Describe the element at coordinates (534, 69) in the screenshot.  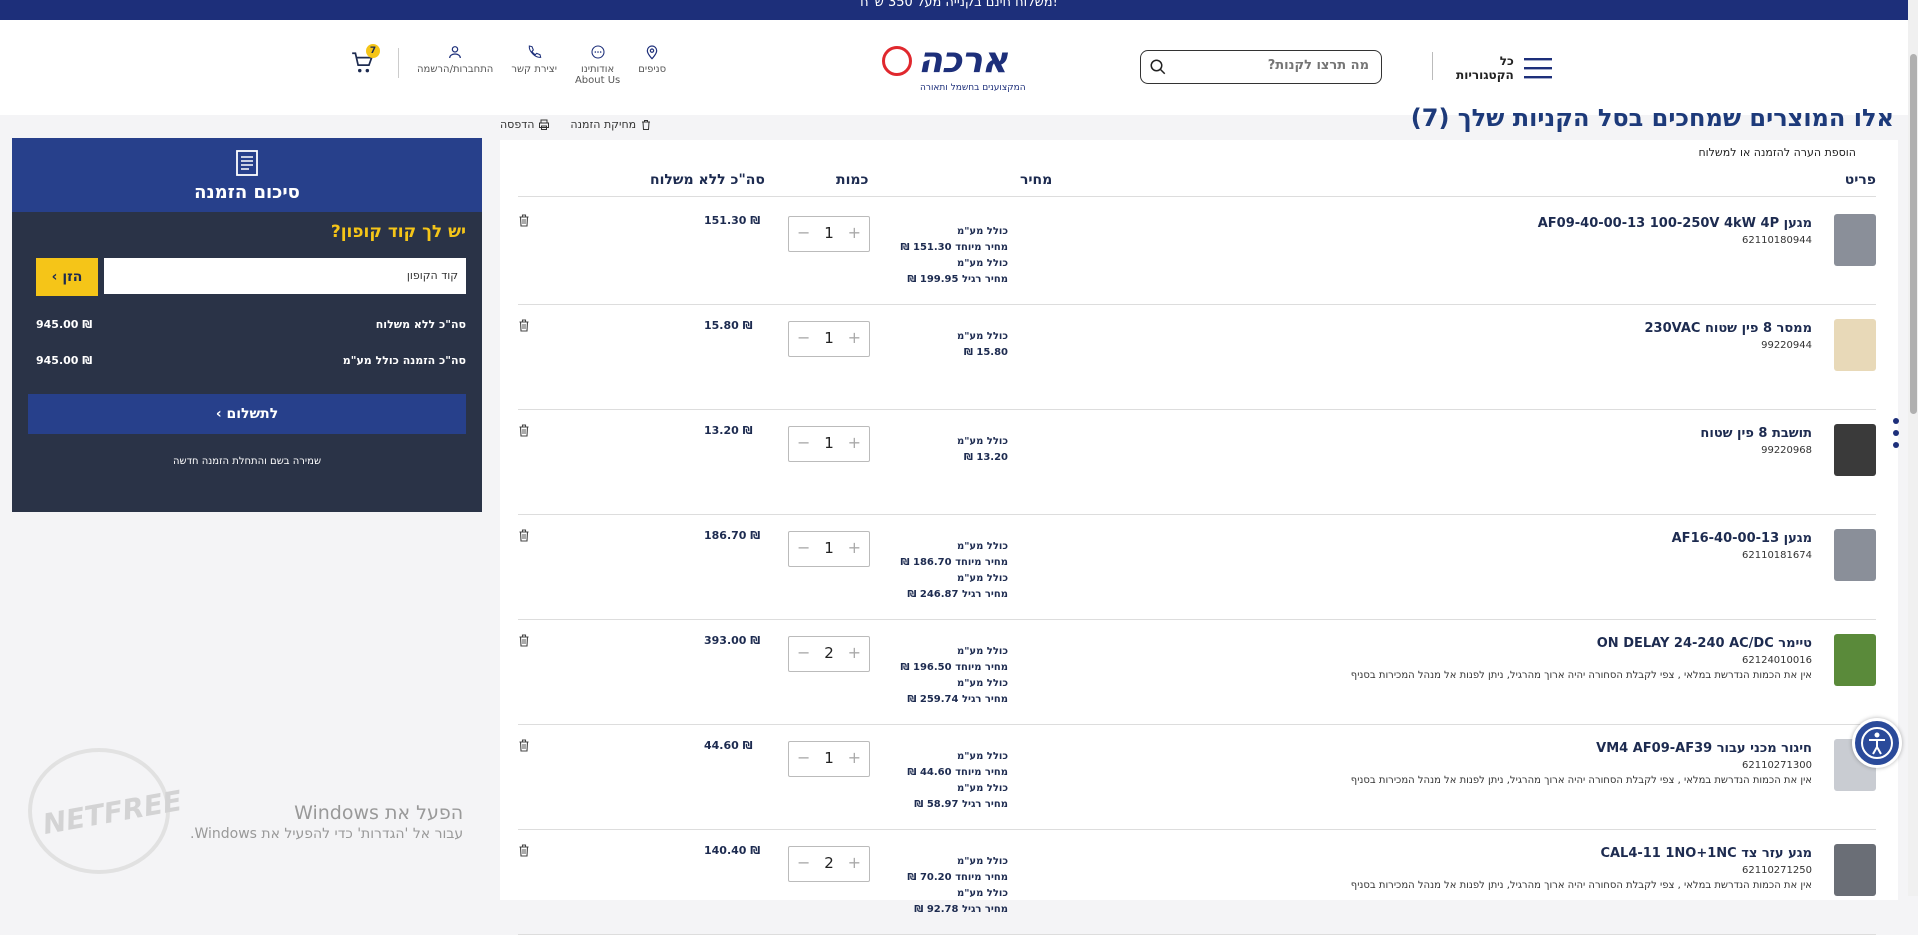
I see `nav-contact-label: יצירת קשר` at that location.